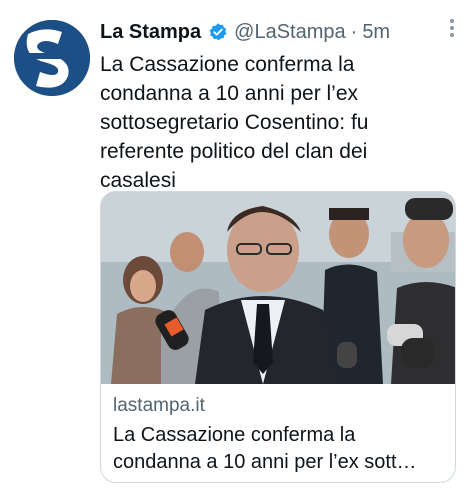  What do you see at coordinates (150, 32) in the screenshot?
I see `author-name: La Stampa` at bounding box center [150, 32].